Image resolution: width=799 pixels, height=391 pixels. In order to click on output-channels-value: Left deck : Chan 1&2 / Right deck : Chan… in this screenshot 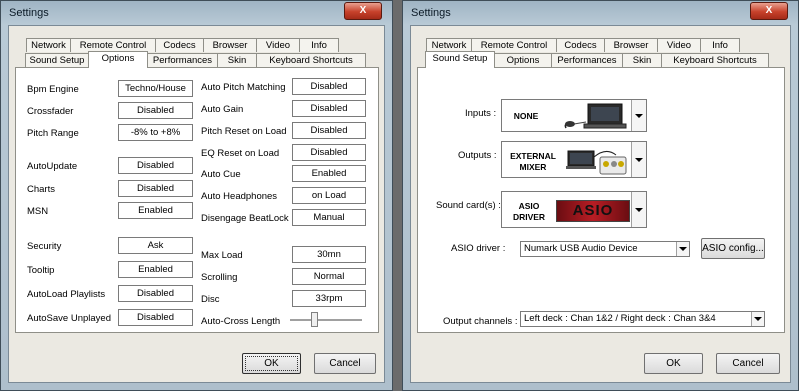, I will do `click(620, 318)`.